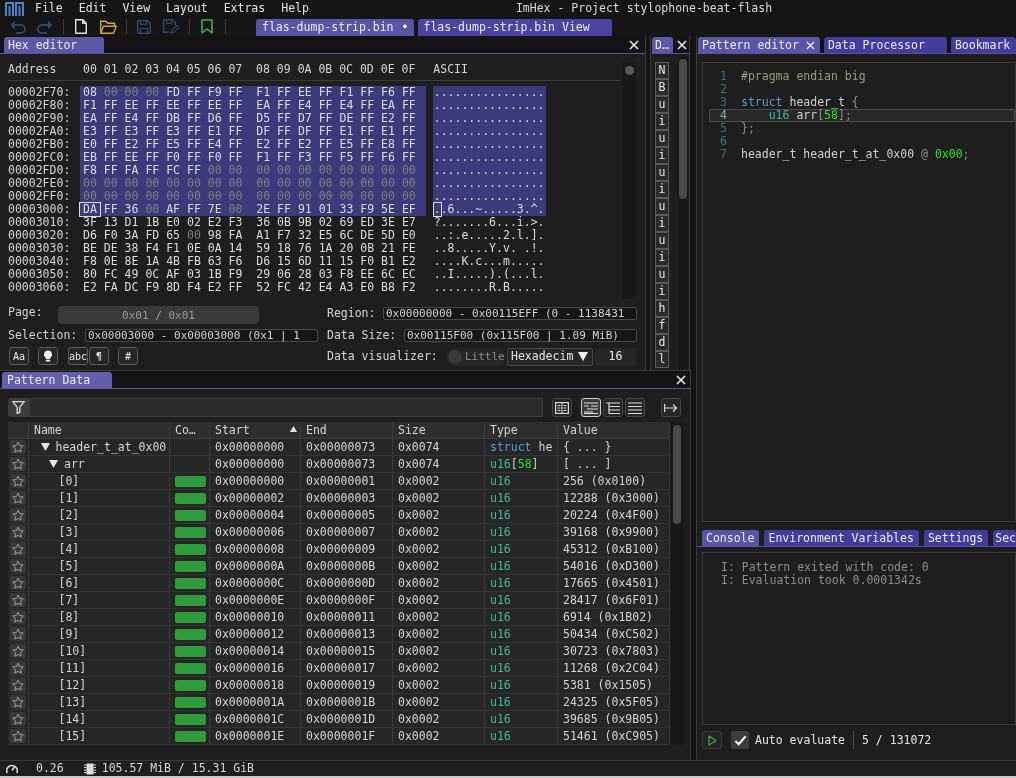 The width and height of the screenshot is (1016, 778). I want to click on toggle-button: ¶, so click(99, 356).